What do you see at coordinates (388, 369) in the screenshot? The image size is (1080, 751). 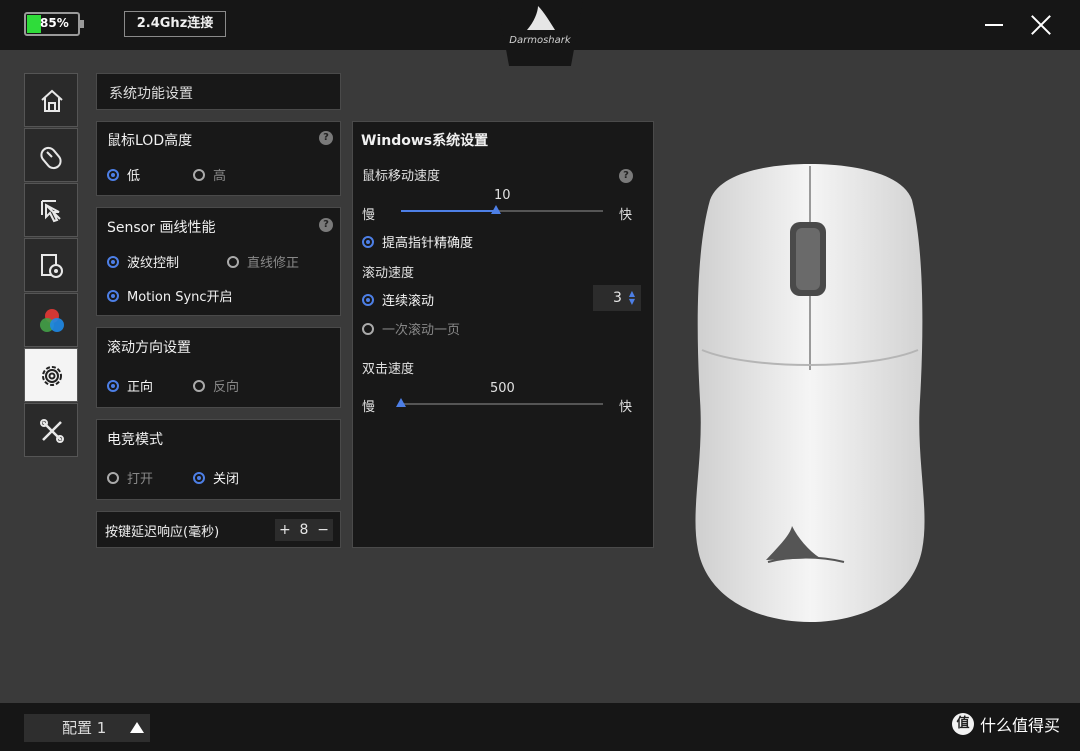 I see `double-click-label: 双击速度` at bounding box center [388, 369].